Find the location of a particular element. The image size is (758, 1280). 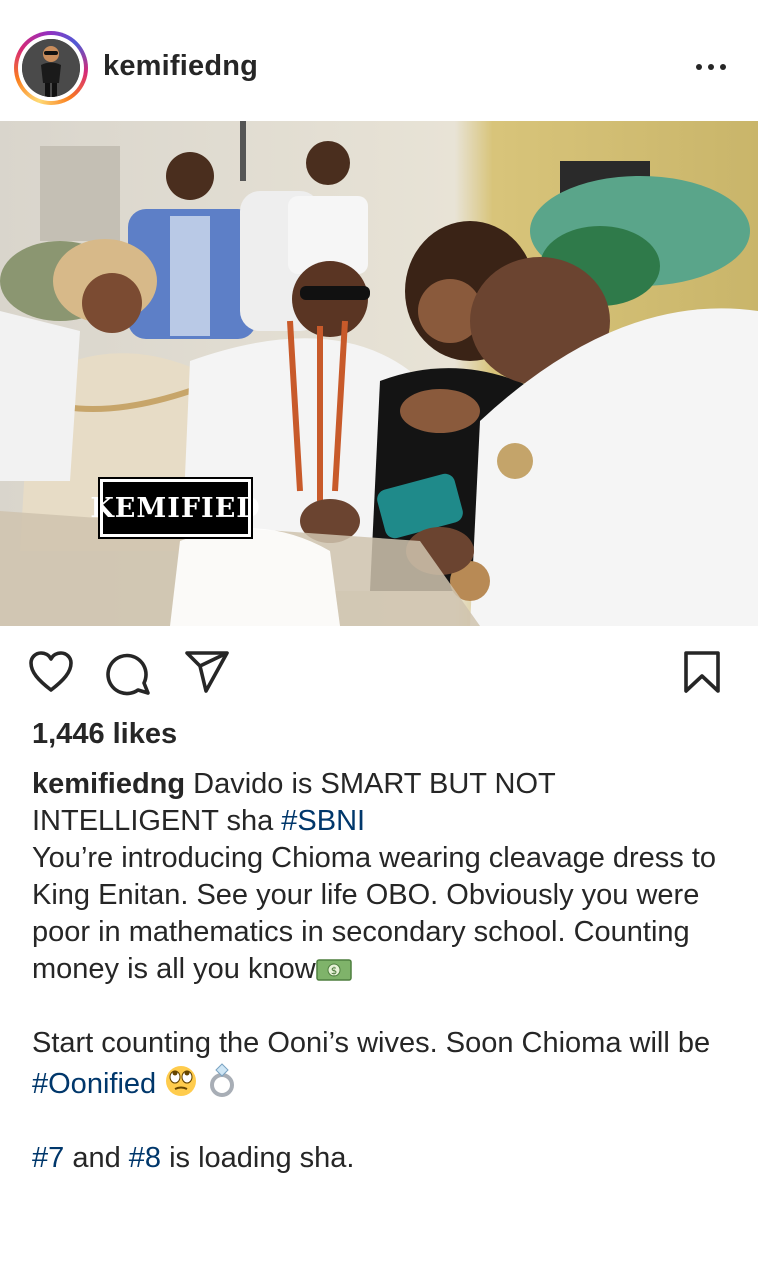

eyeroll-emoji is located at coordinates (181, 1081).